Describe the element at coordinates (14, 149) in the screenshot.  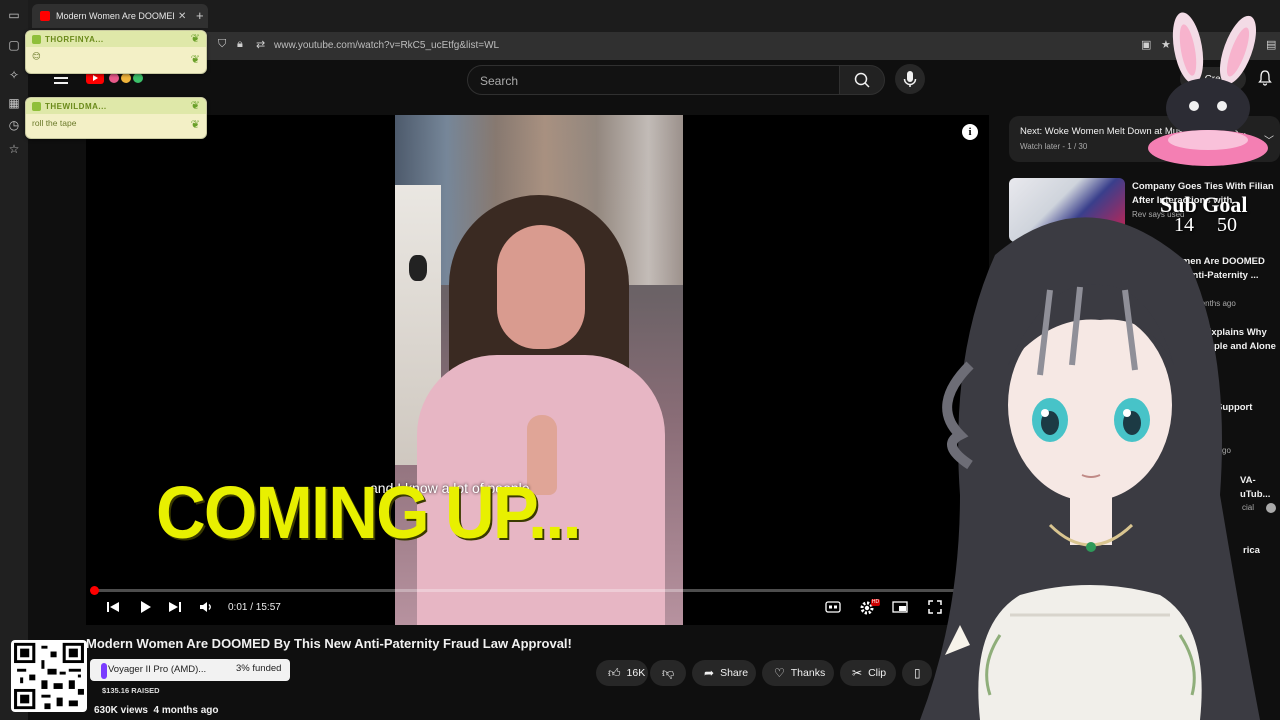
I see `star-icon: ☆` at that location.